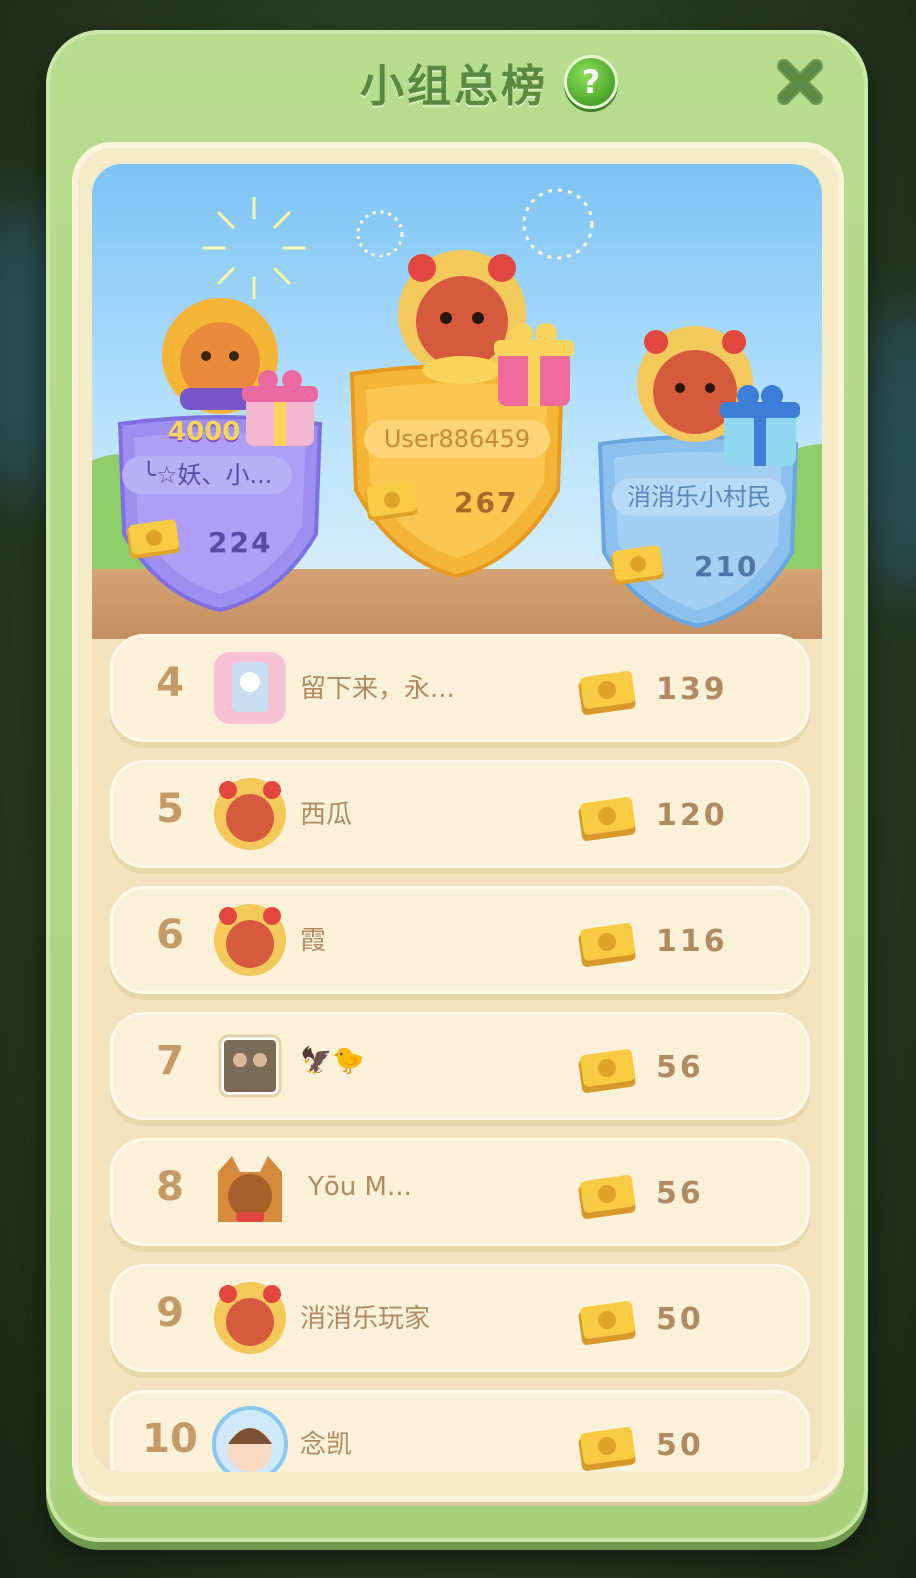  What do you see at coordinates (460, 940) in the screenshot?
I see `leaderboard-row: 6 霞 116` at bounding box center [460, 940].